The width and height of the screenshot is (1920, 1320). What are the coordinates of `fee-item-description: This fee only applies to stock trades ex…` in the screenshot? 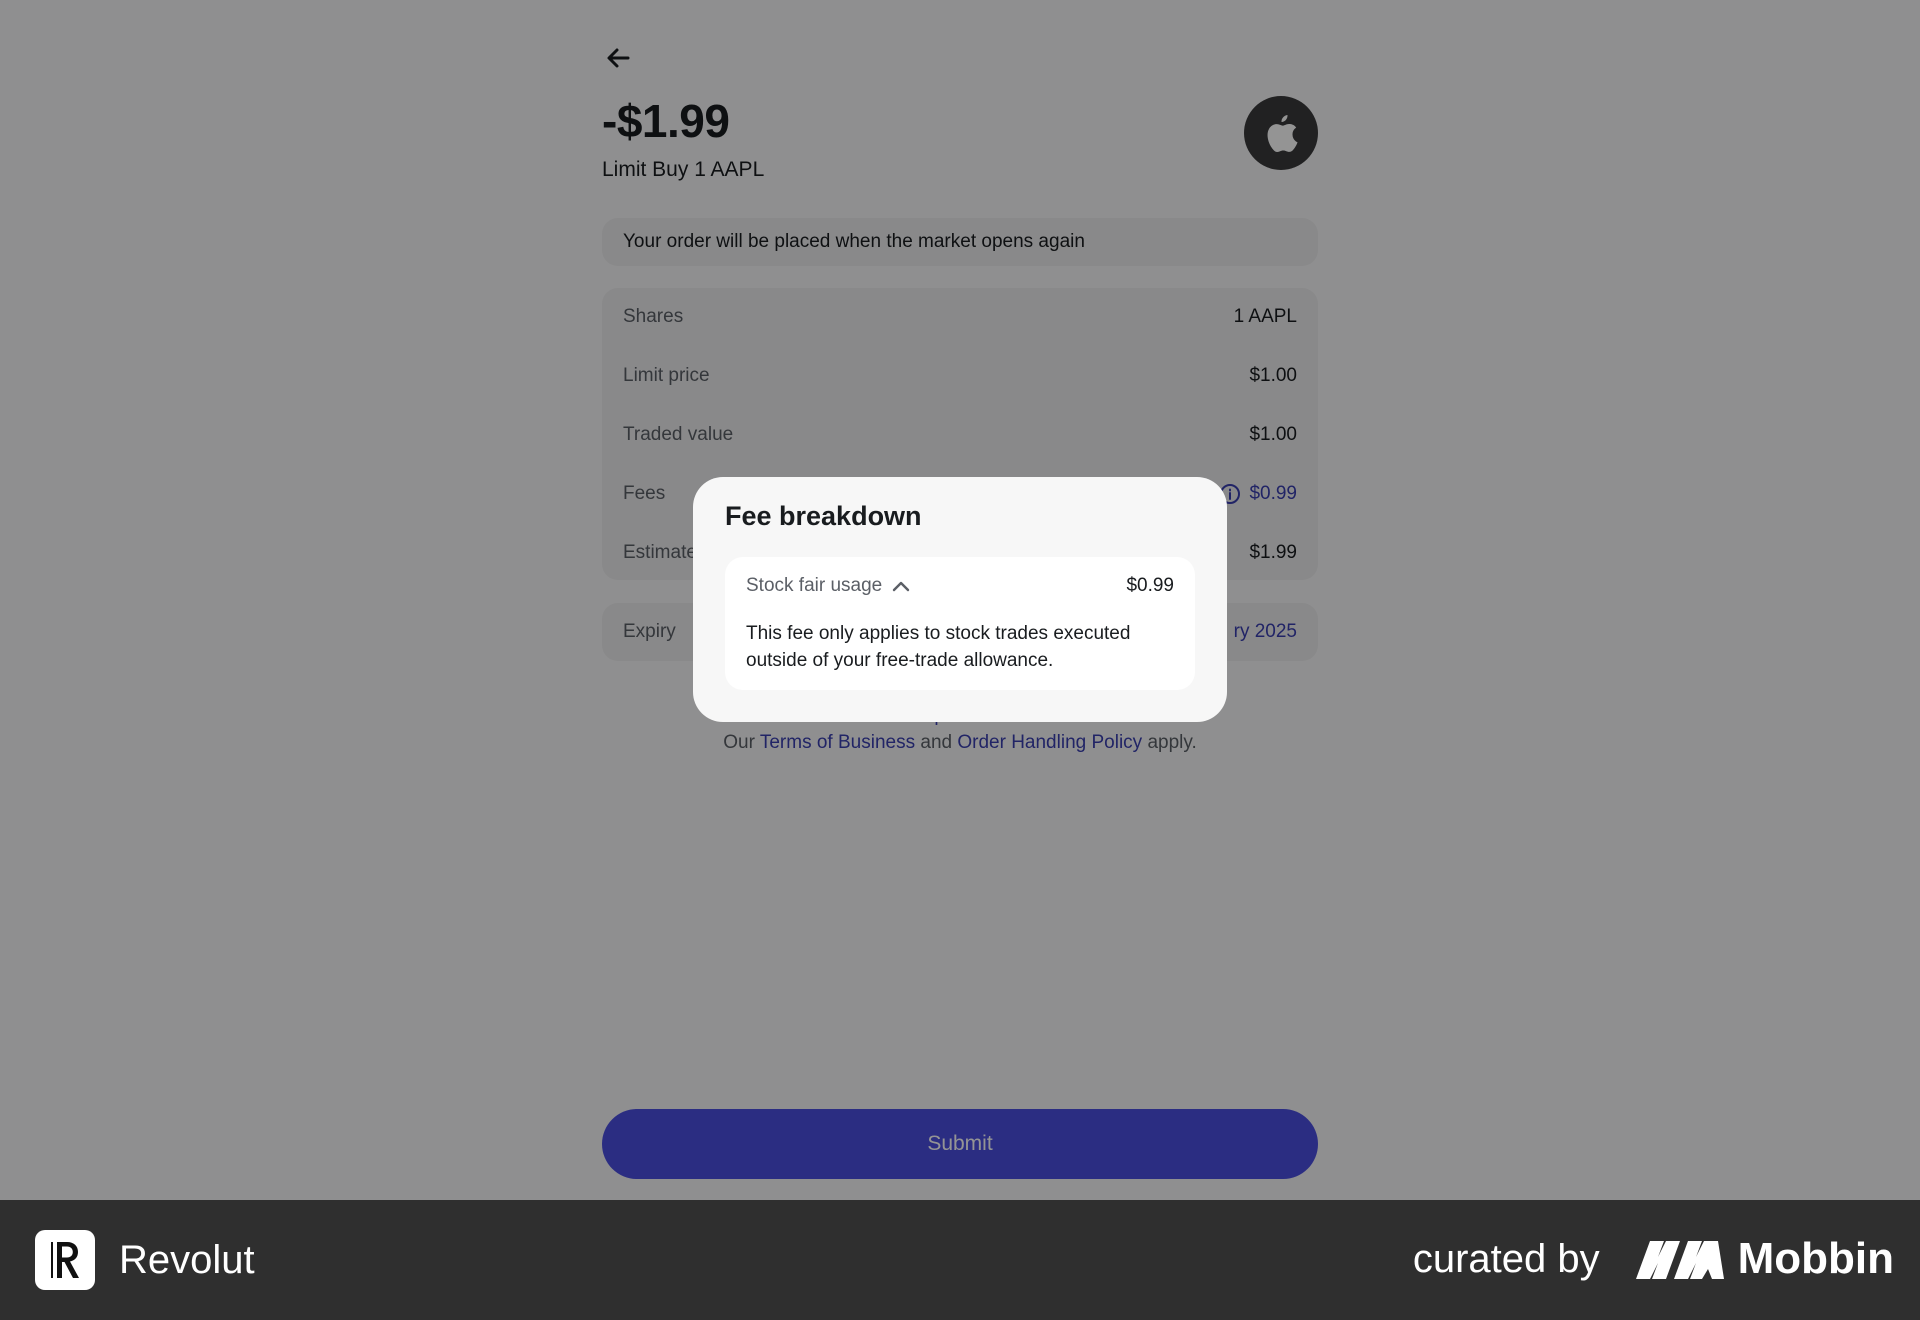 It's located at (938, 647).